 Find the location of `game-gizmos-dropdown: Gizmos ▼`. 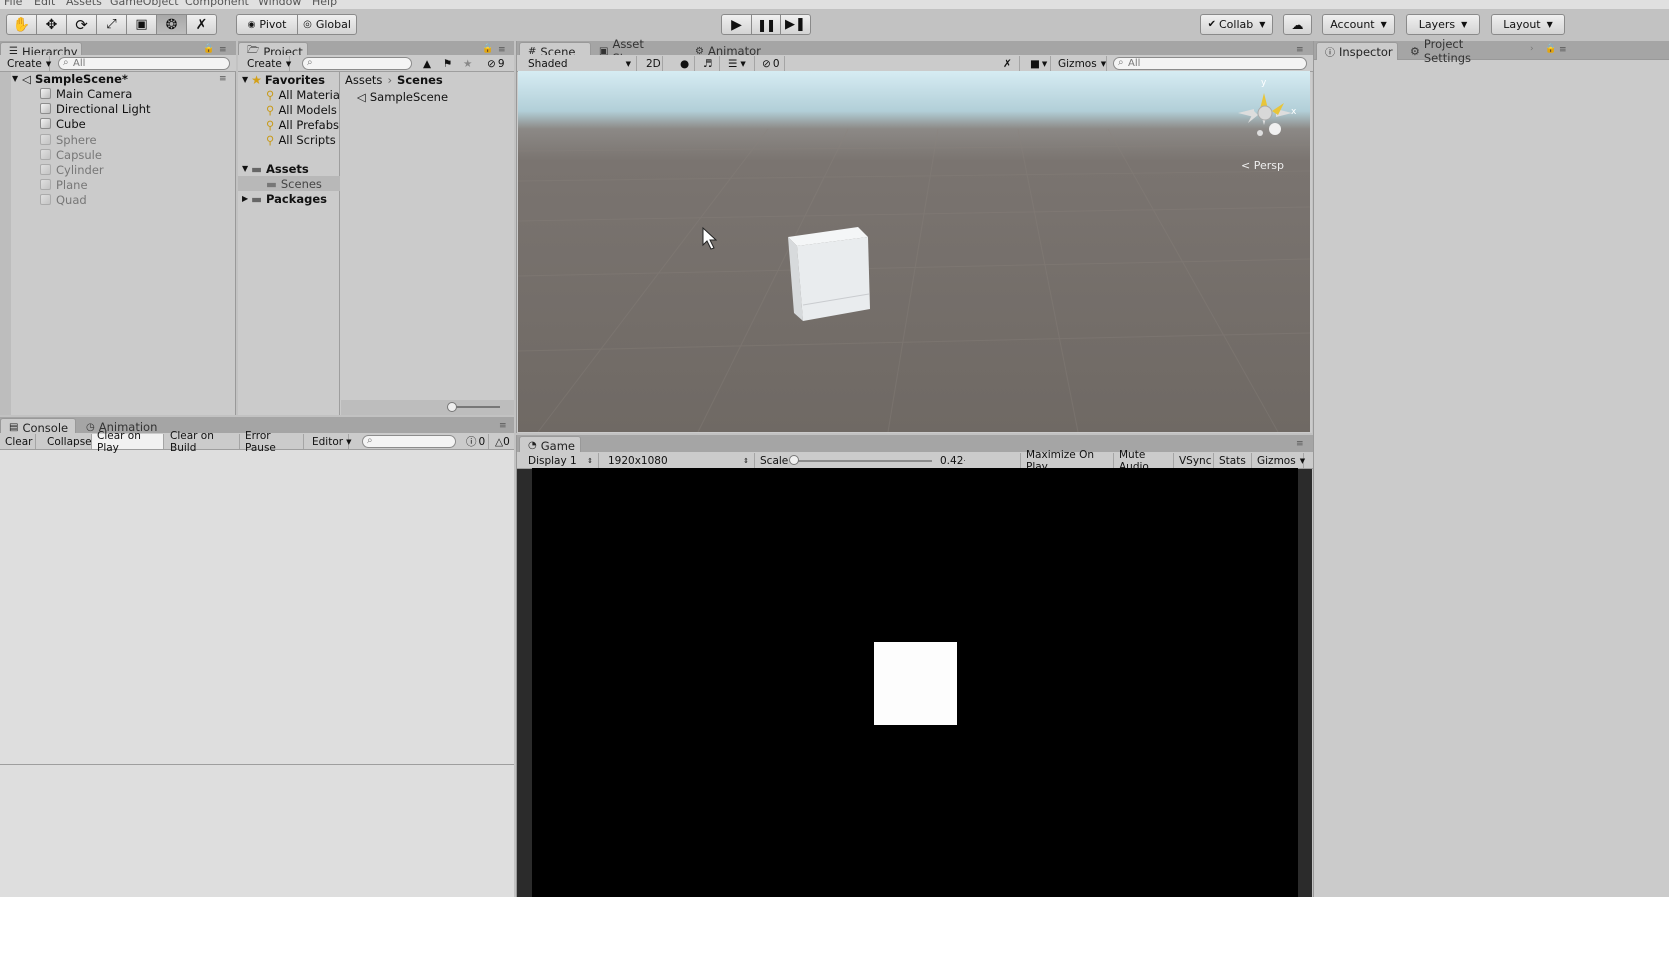

game-gizmos-dropdown: Gizmos ▼ is located at coordinates (1278, 460).